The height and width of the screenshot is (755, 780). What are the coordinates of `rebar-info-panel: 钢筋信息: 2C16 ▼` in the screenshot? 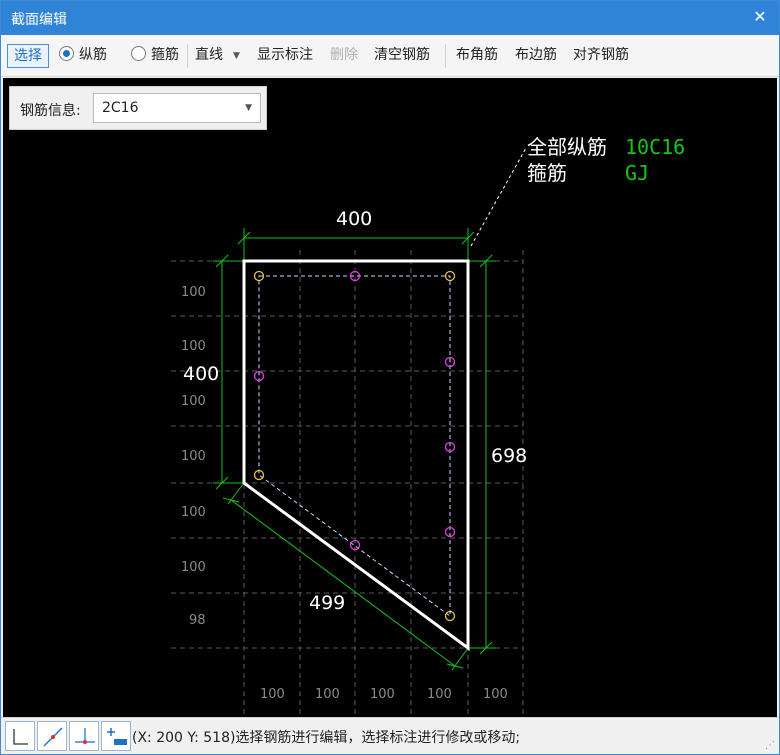 It's located at (138, 108).